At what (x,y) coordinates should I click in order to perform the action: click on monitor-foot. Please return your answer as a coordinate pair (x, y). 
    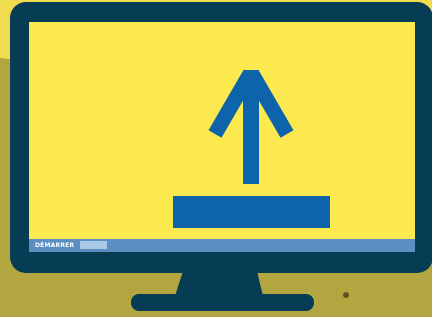
    Looking at the image, I should click on (222, 302).